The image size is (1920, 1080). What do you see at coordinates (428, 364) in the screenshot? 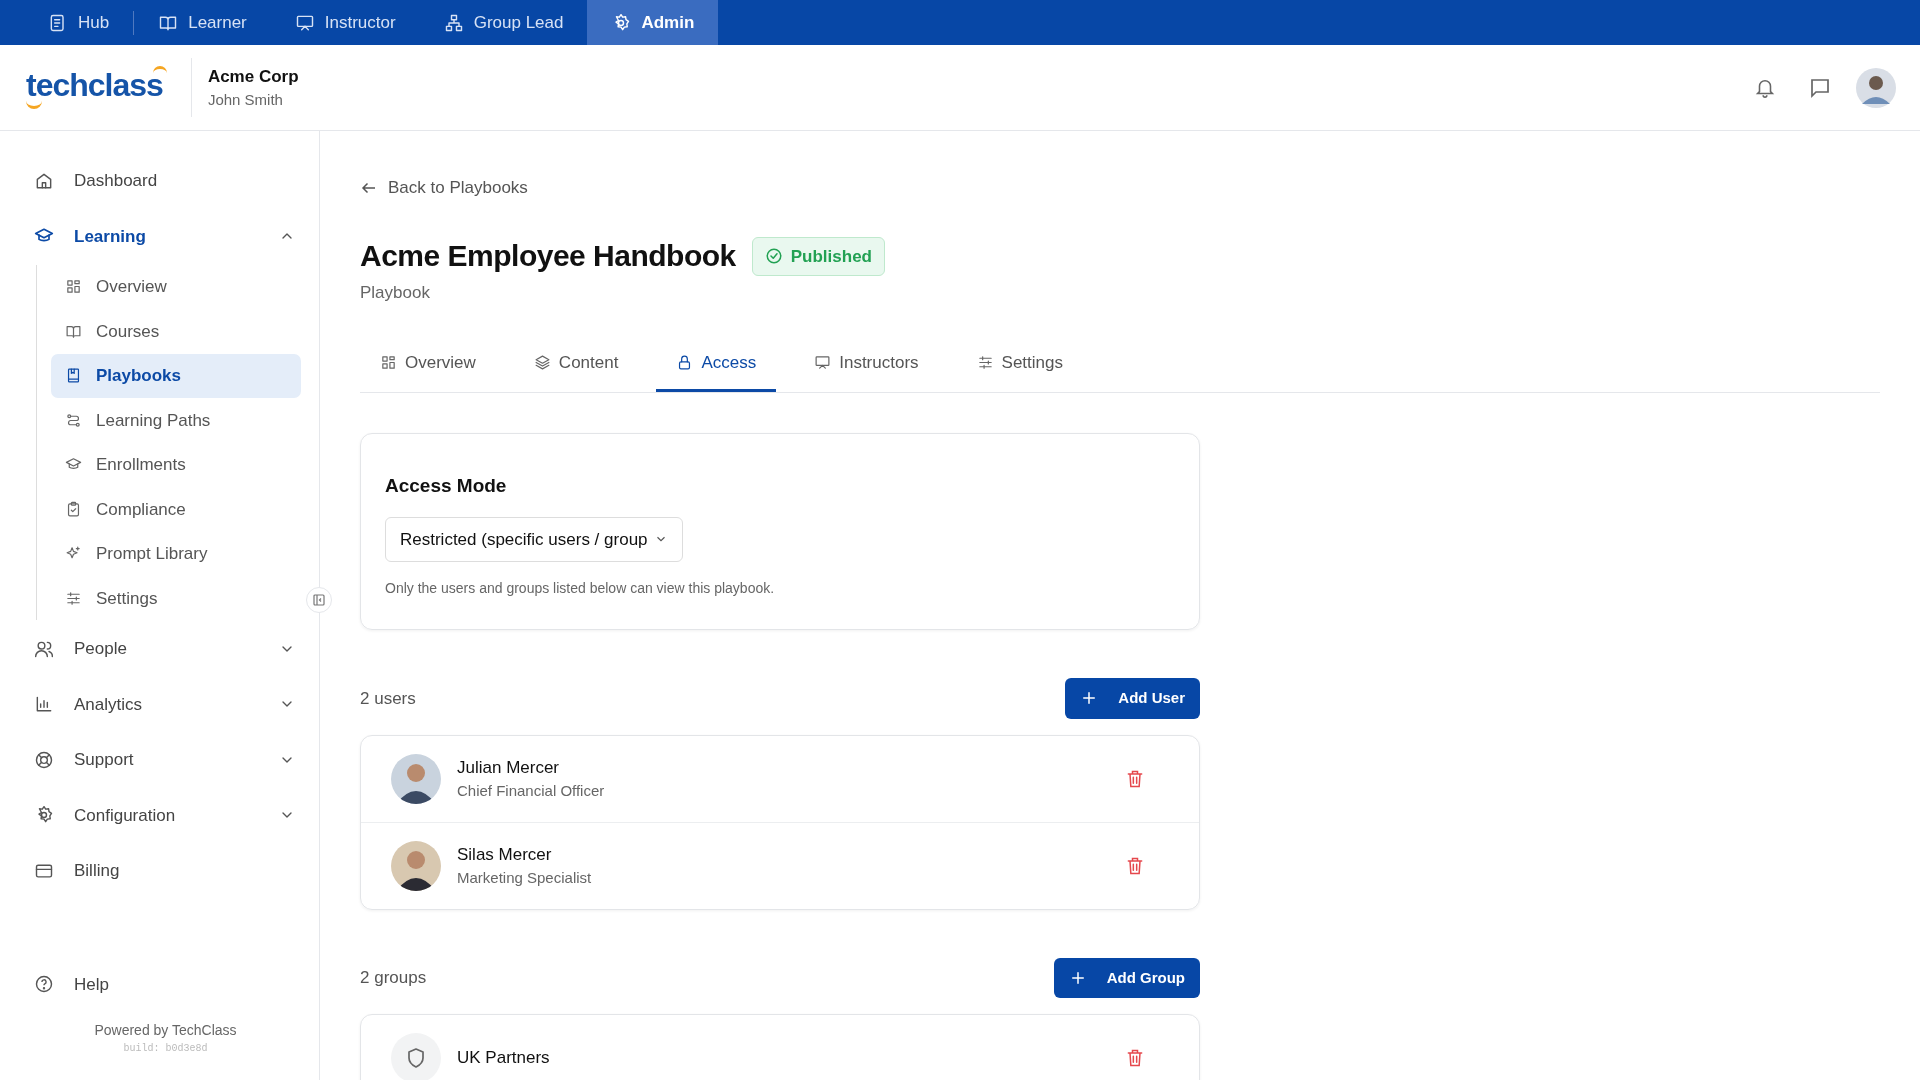
I see `tab: Overview` at bounding box center [428, 364].